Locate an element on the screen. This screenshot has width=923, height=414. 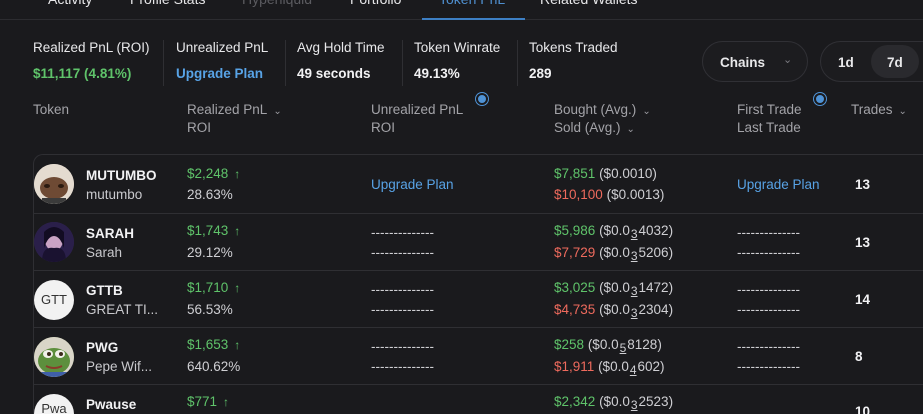
bought-value: $258 ($0.058128) is located at coordinates (608, 346).